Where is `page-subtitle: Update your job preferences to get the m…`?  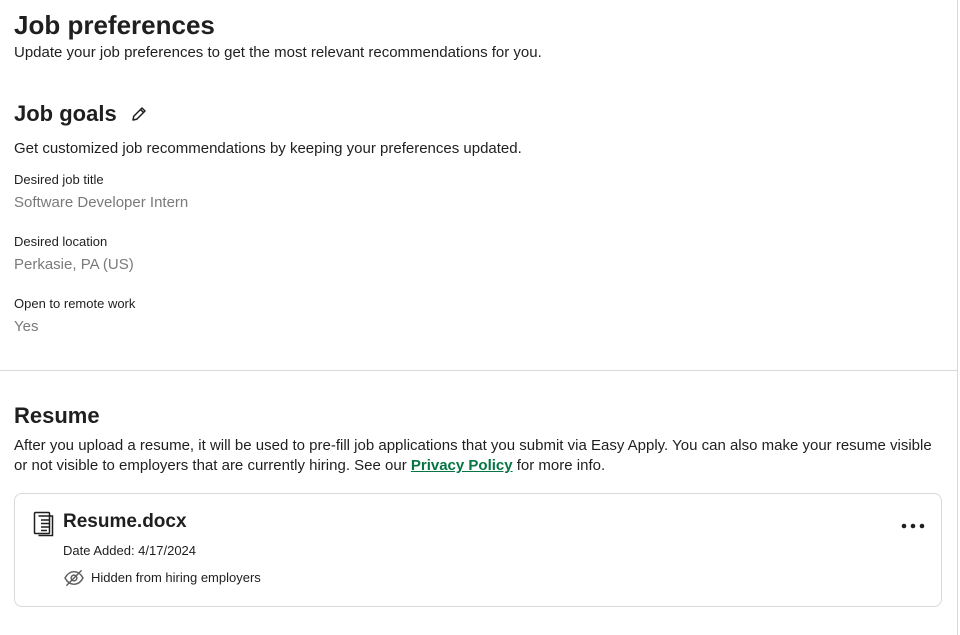
page-subtitle: Update your job preferences to get the m… is located at coordinates (278, 52).